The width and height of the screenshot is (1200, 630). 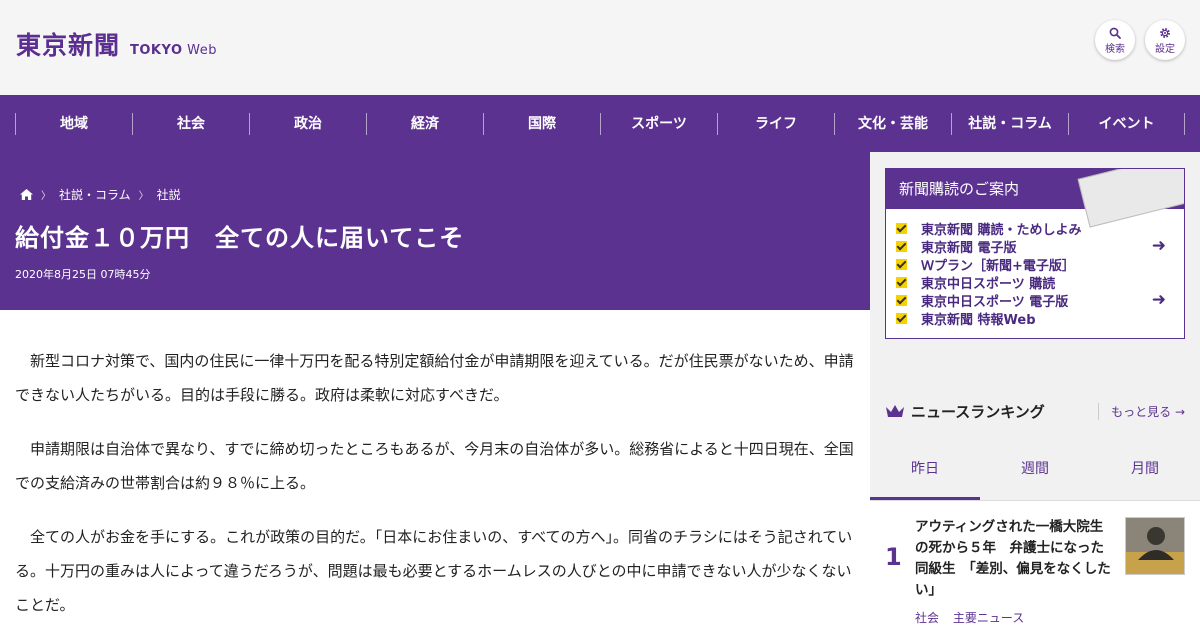 I want to click on ranking-header: ニュースランキング もっと見る →, so click(x=1035, y=411).